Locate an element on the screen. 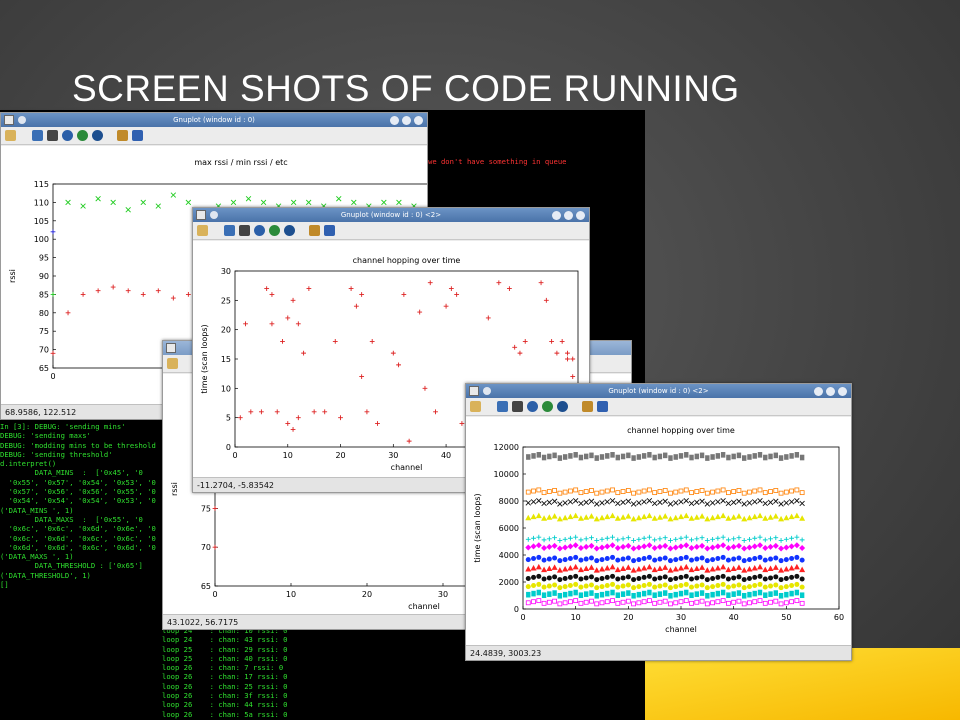 This screenshot has height=720, width=960. window-titlebar: Gnuplot (window id : 0) is located at coordinates (214, 120).